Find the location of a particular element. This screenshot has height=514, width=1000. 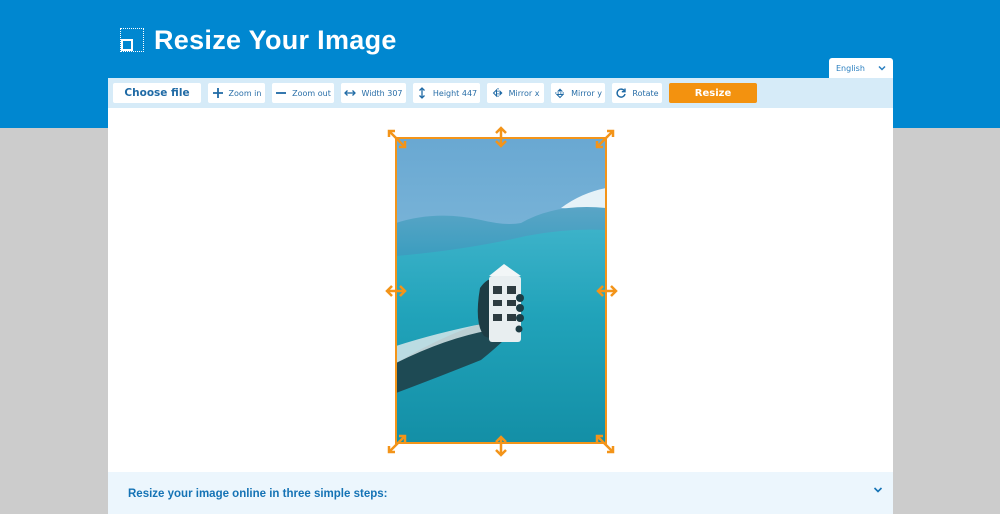

minus-icon is located at coordinates (281, 93).